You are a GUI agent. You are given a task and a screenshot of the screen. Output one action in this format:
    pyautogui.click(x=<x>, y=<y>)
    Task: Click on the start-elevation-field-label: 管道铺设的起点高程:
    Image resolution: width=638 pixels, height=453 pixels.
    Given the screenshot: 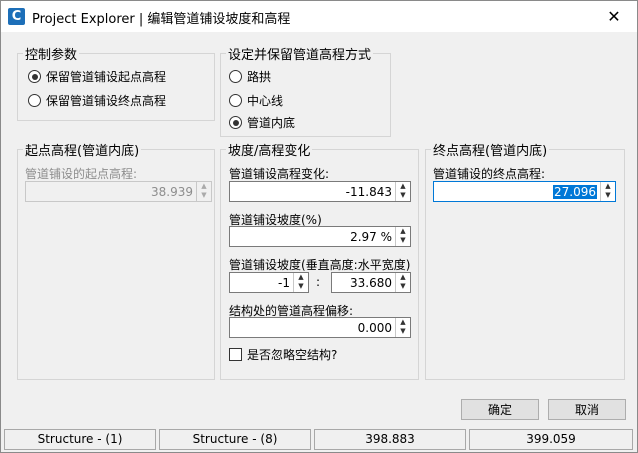 What is the action you would take?
    pyautogui.click(x=81, y=174)
    